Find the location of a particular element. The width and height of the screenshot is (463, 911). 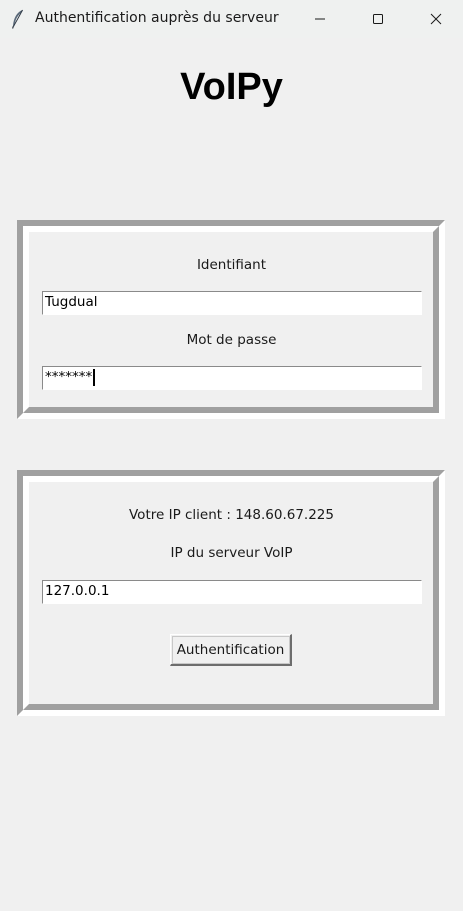

minimize-button is located at coordinates (320, 19).